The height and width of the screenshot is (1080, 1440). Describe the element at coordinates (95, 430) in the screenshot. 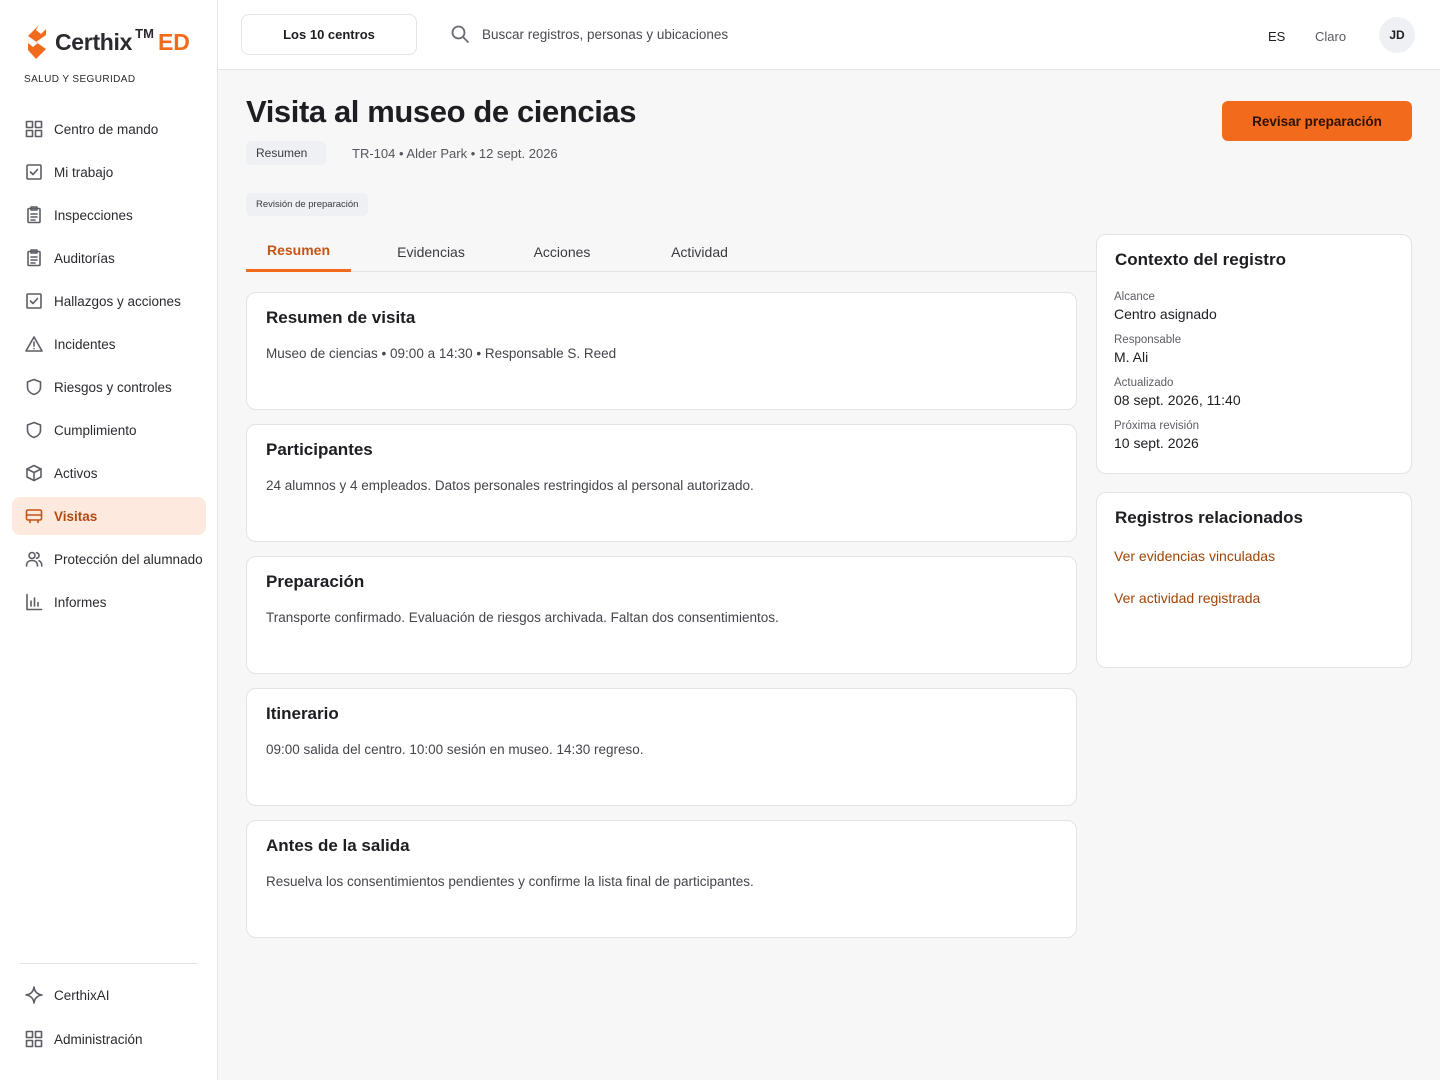

I see `sidebar-item-label: Cumplimiento` at that location.